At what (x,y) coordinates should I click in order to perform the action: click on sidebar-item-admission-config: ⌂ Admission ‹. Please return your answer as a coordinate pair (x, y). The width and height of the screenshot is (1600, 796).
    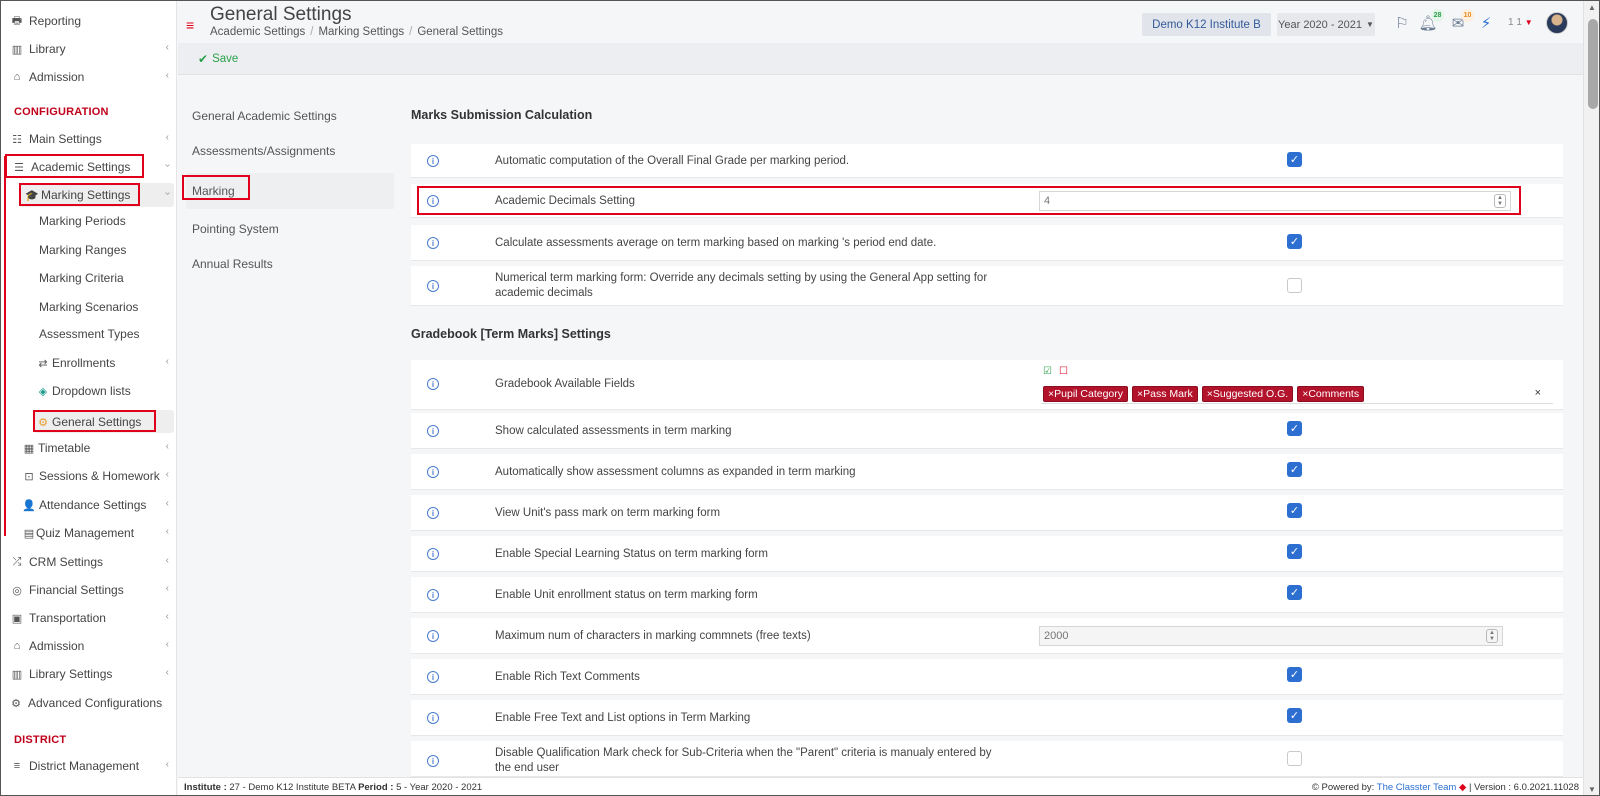
    Looking at the image, I should click on (88, 646).